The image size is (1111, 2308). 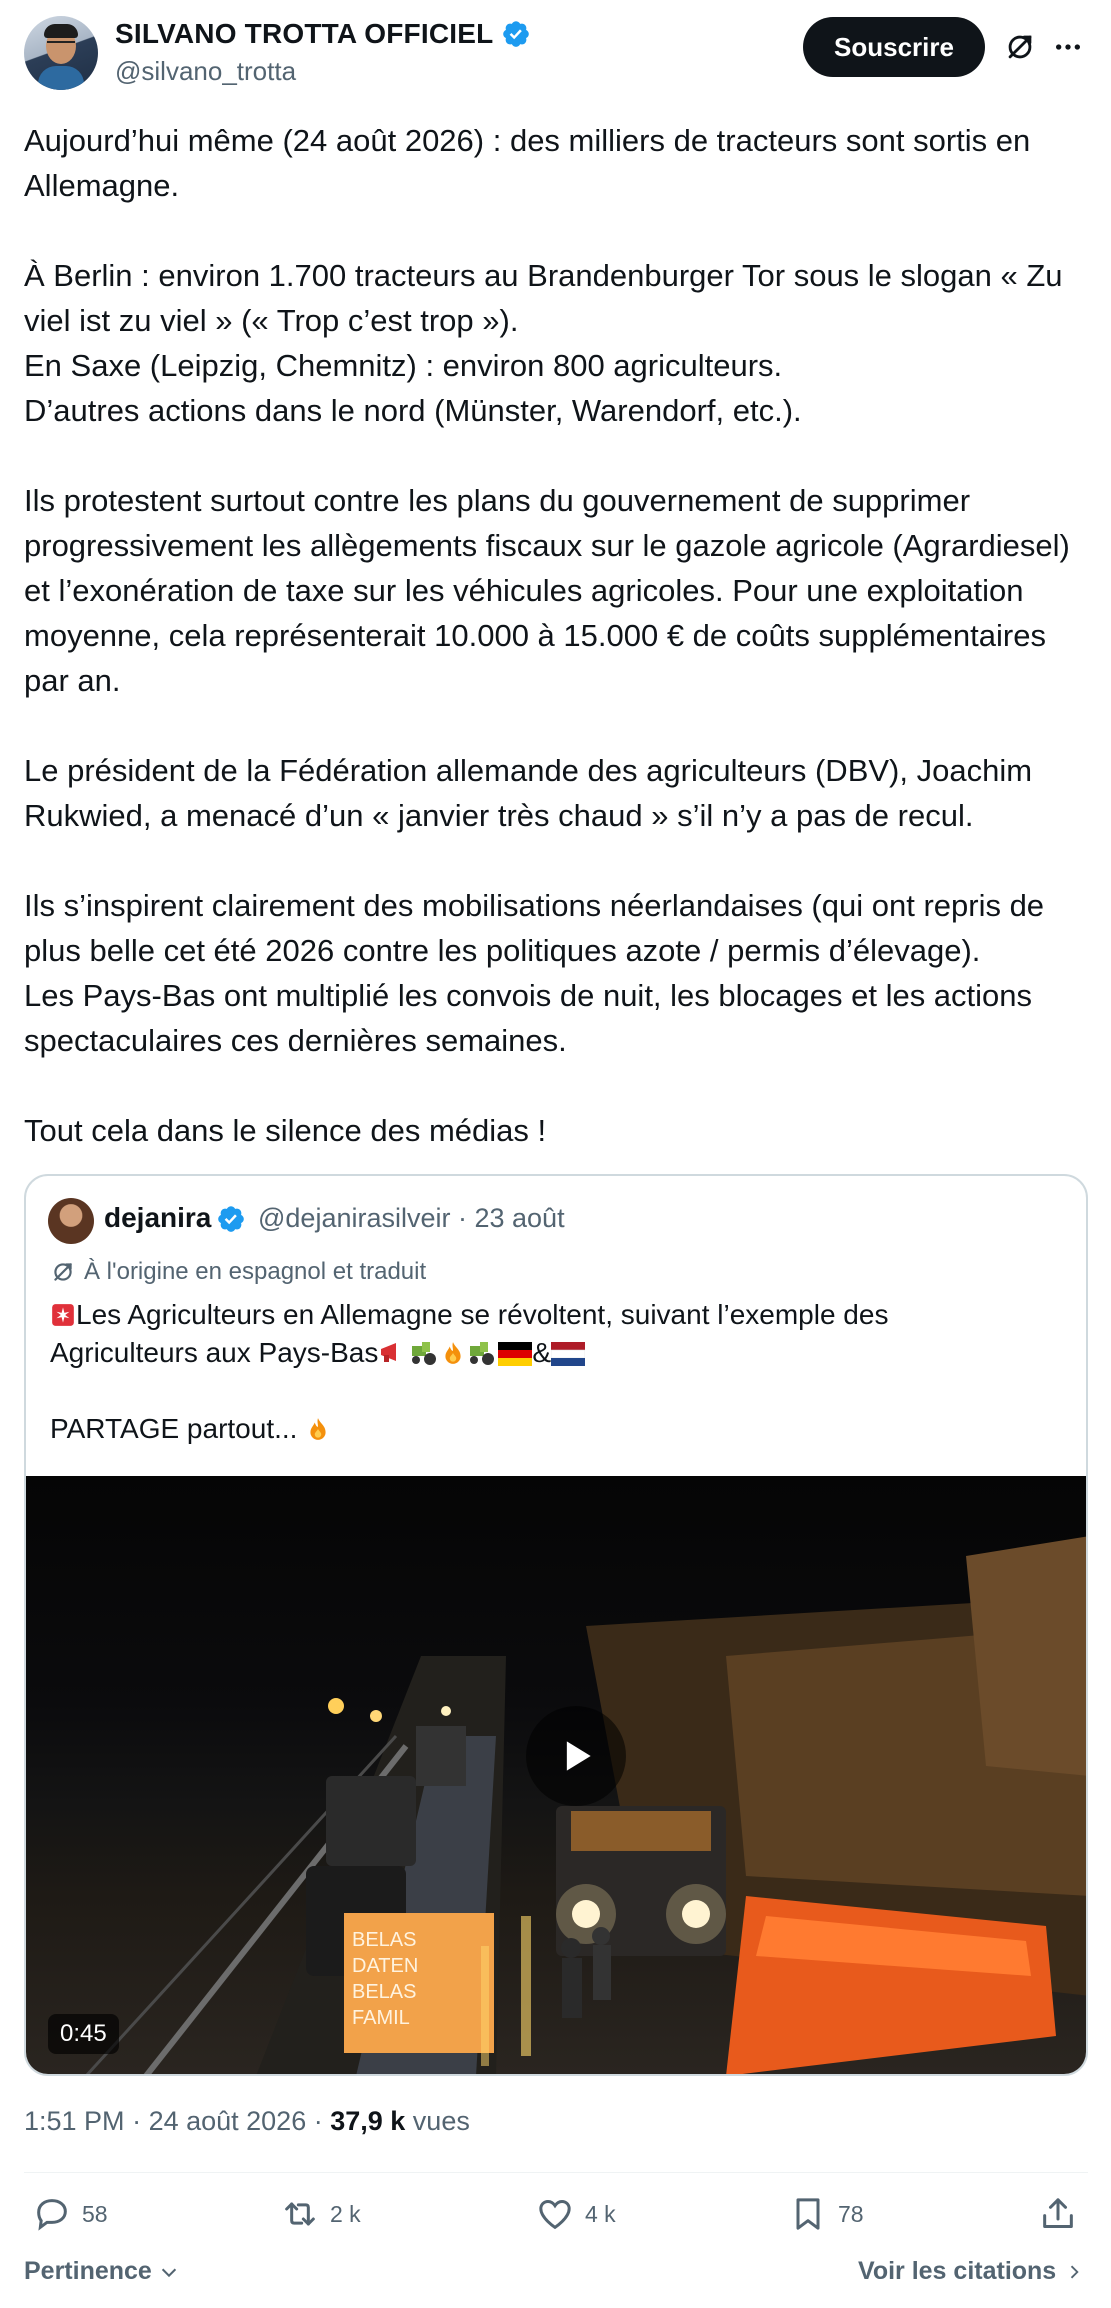 I want to click on bookmark-icon, so click(x=808, y=2214).